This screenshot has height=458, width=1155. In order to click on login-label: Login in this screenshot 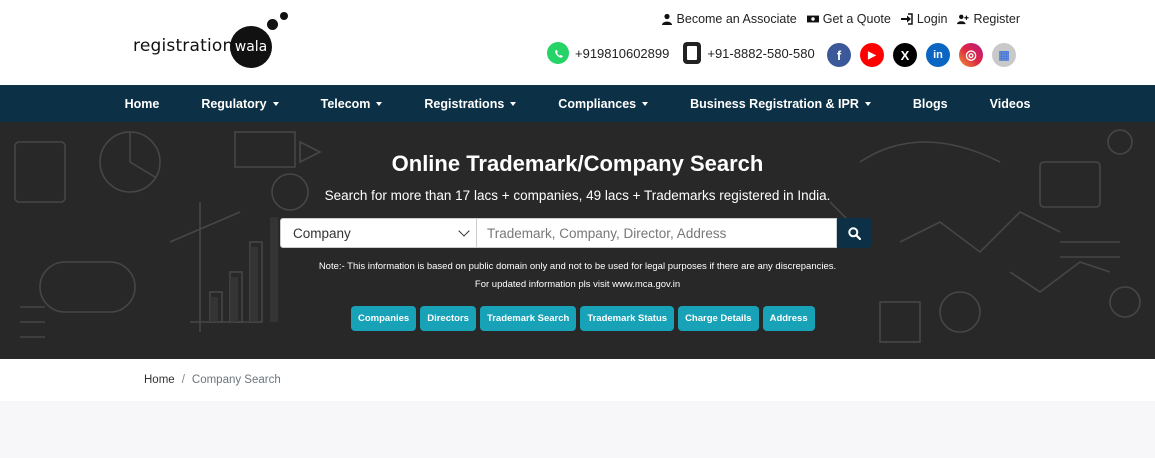, I will do `click(932, 19)`.